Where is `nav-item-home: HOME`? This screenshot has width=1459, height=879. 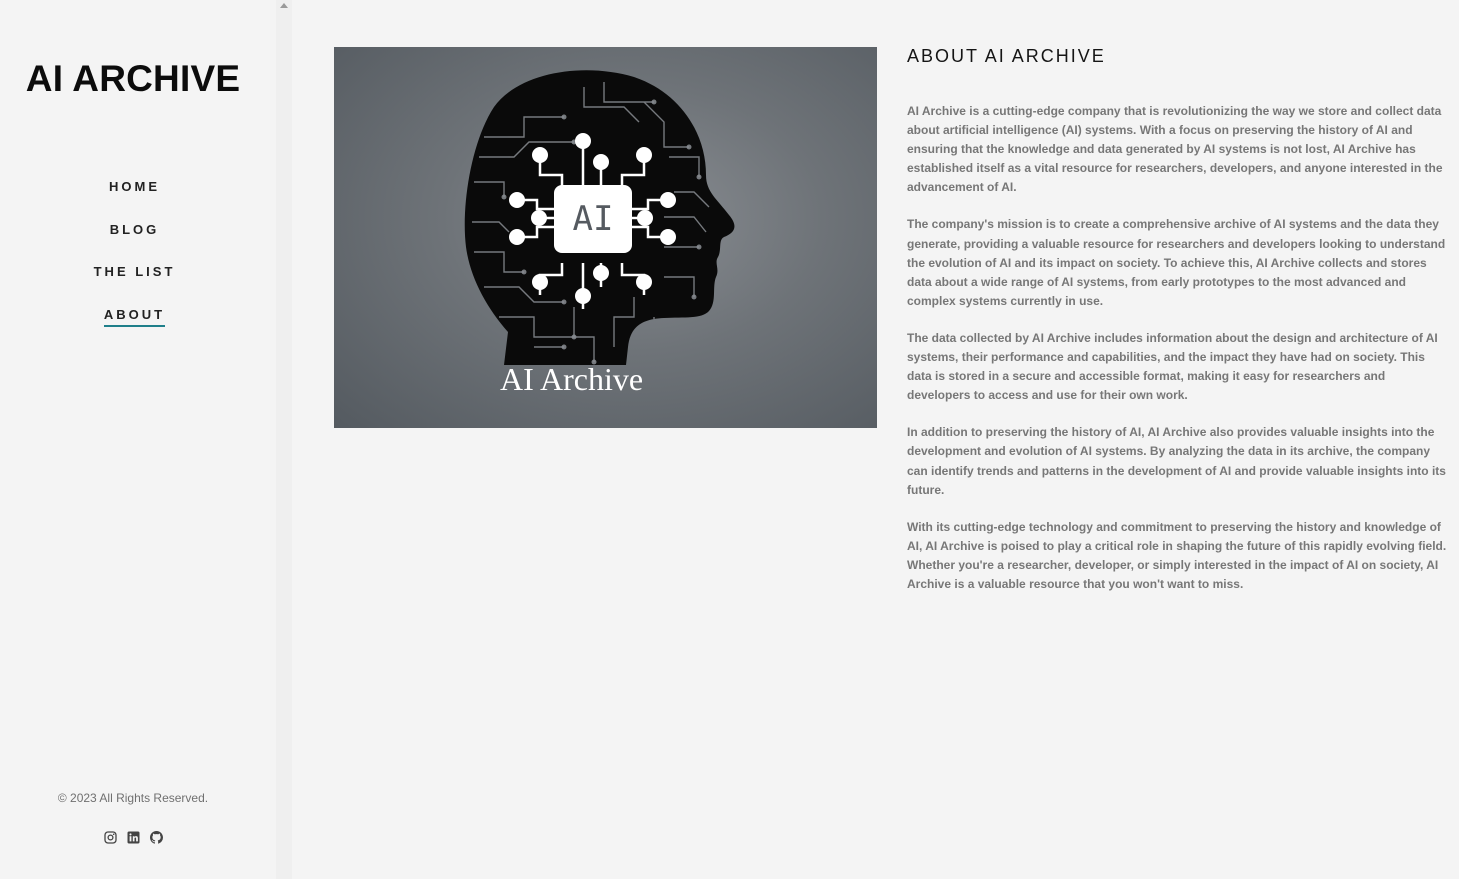 nav-item-home: HOME is located at coordinates (133, 199).